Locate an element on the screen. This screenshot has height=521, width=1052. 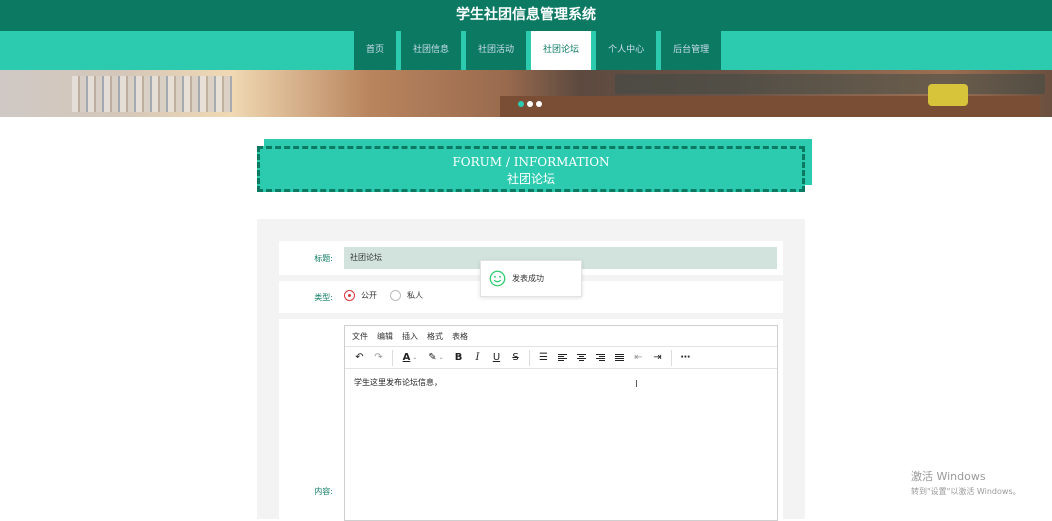
carousel-dots is located at coordinates (530, 104).